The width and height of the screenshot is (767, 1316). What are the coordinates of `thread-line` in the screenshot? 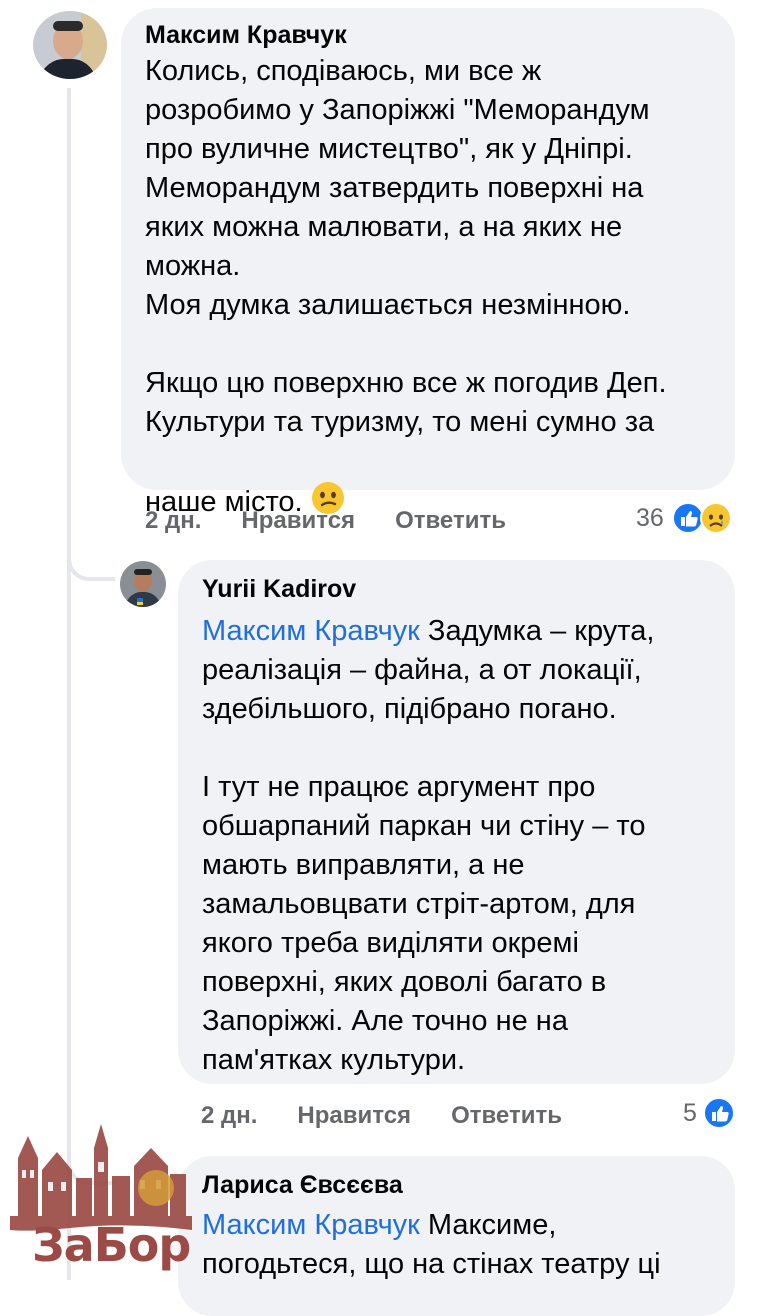 It's located at (69, 684).